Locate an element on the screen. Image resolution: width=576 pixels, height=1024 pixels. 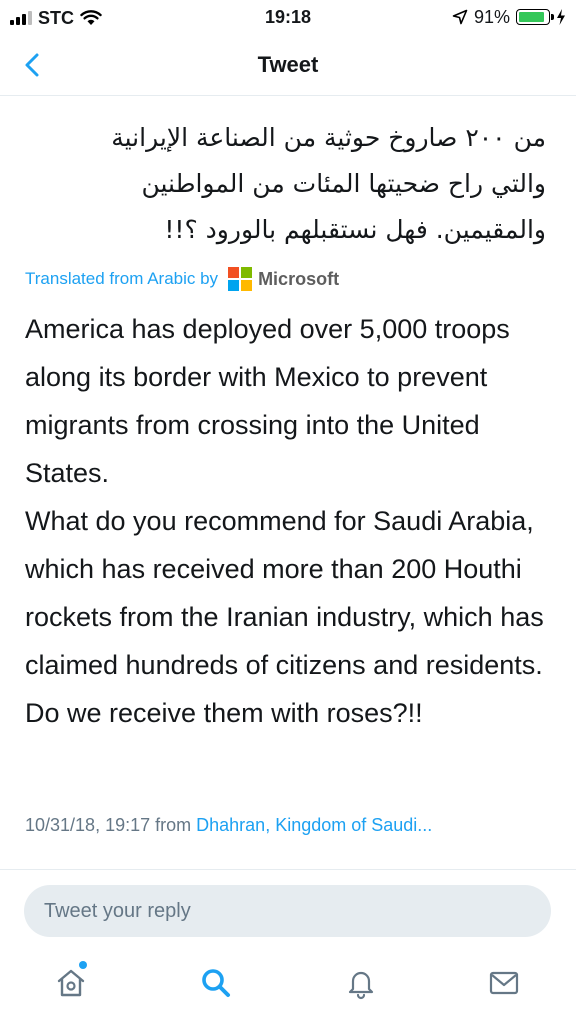
status-right: 91% is located at coordinates (509, 17).